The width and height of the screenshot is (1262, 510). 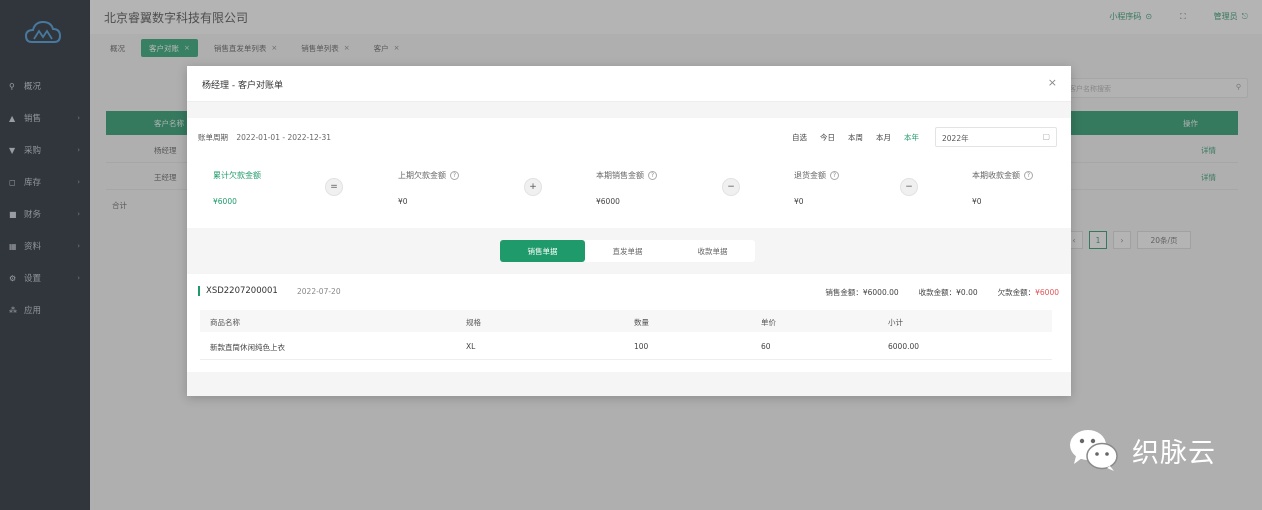 I want to click on wechat-icon, so click(x=1094, y=450).